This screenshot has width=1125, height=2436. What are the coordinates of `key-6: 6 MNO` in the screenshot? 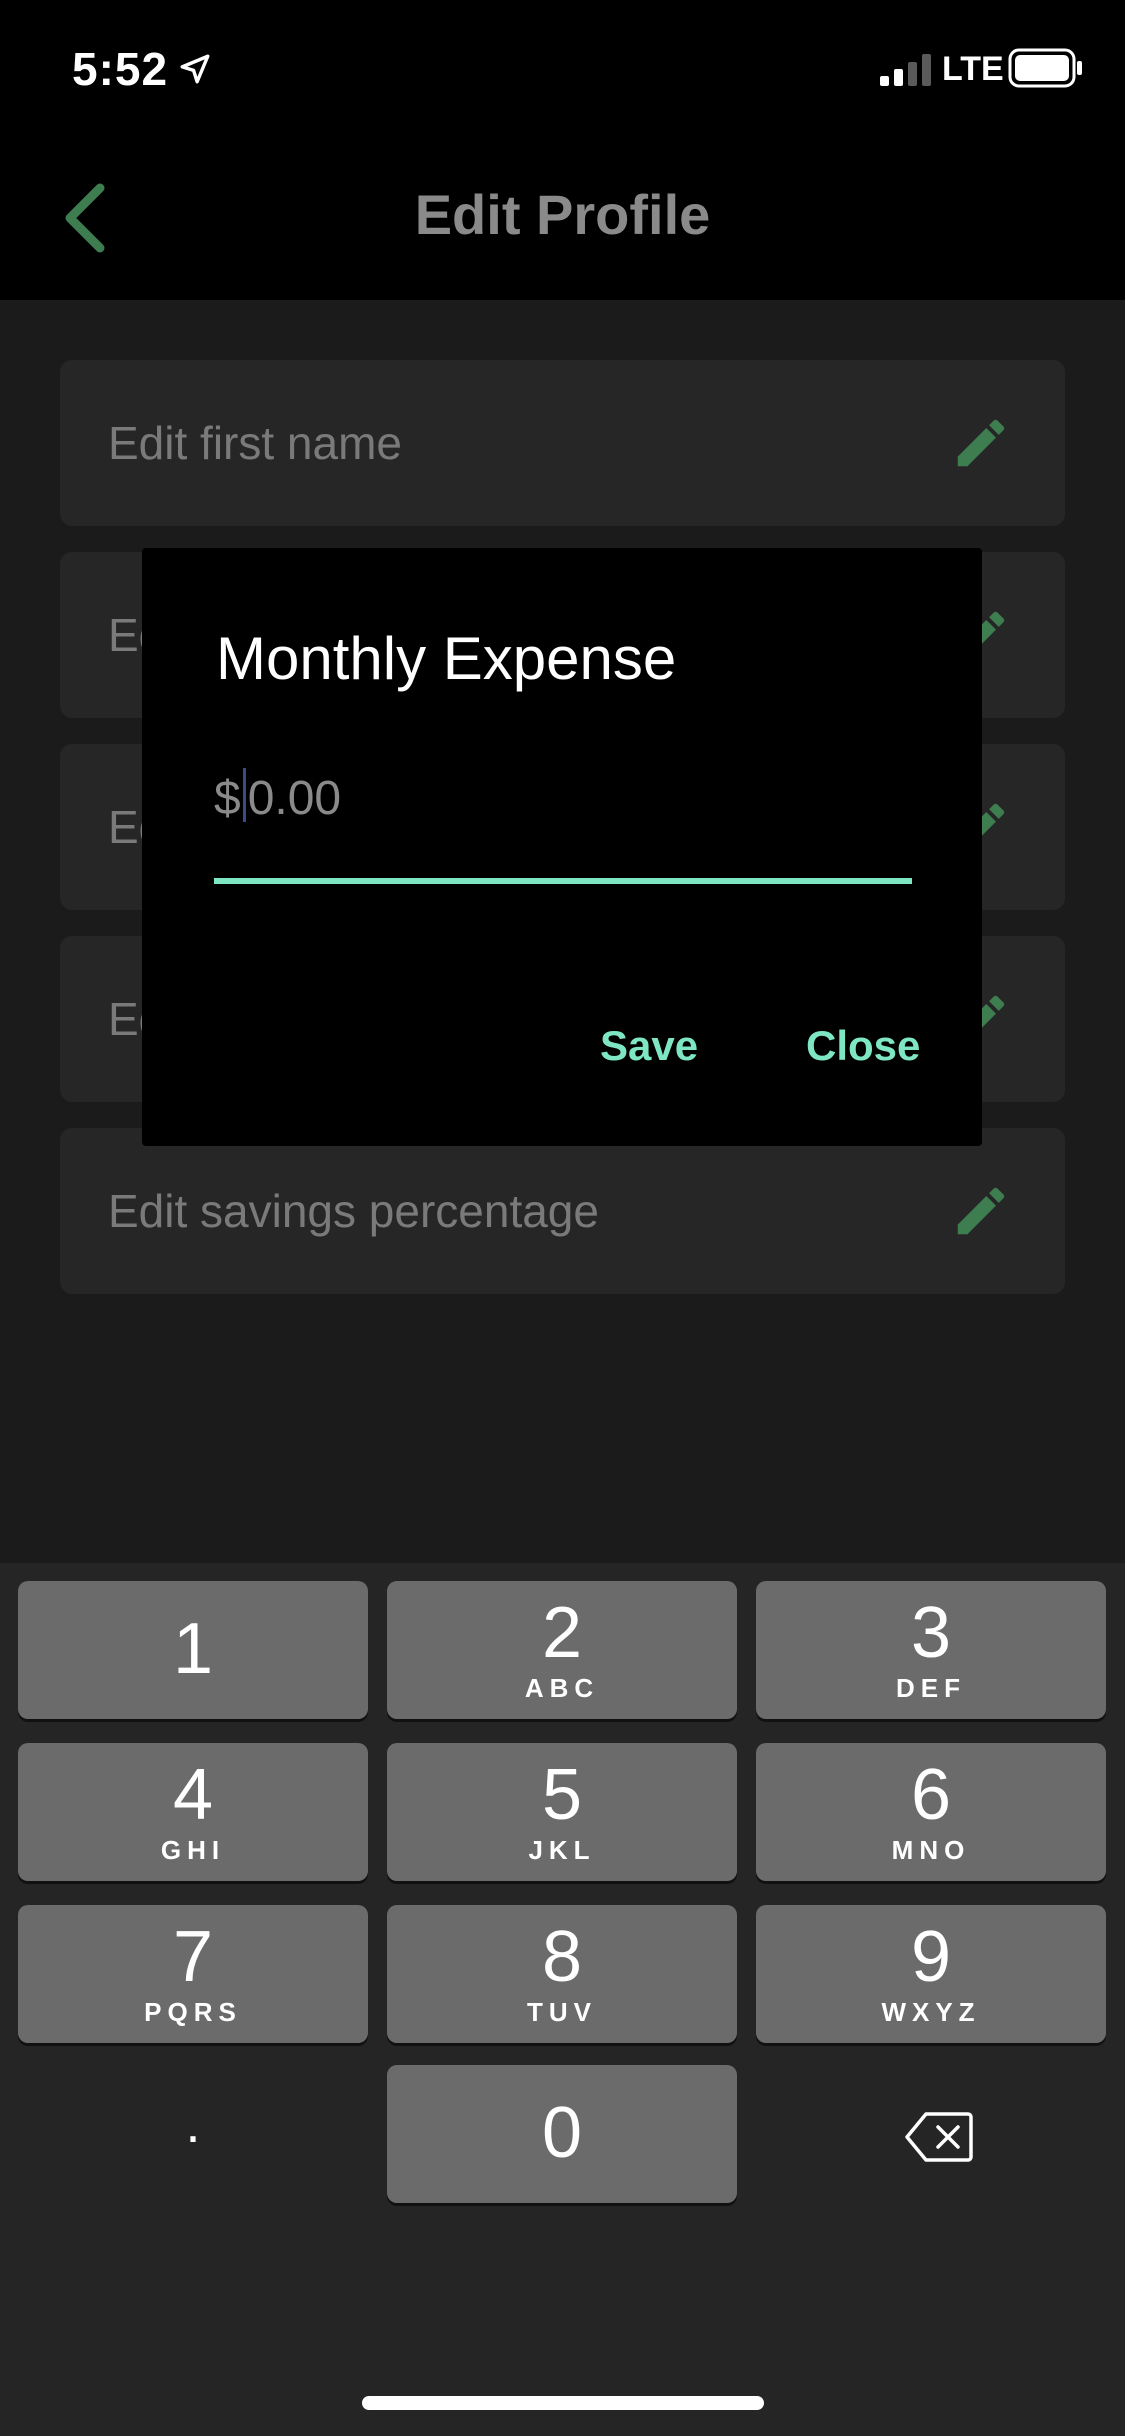 It's located at (931, 1812).